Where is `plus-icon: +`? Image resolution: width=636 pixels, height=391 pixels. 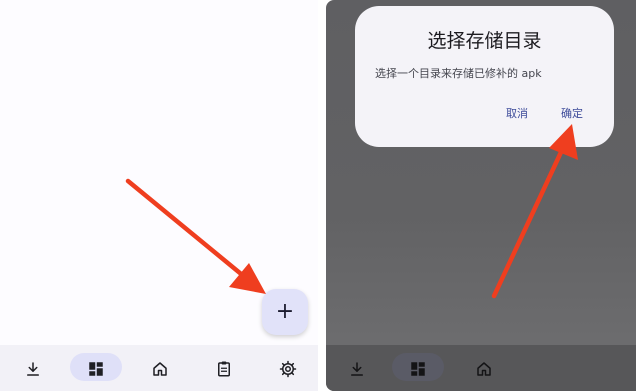
plus-icon: + is located at coordinates (285, 311).